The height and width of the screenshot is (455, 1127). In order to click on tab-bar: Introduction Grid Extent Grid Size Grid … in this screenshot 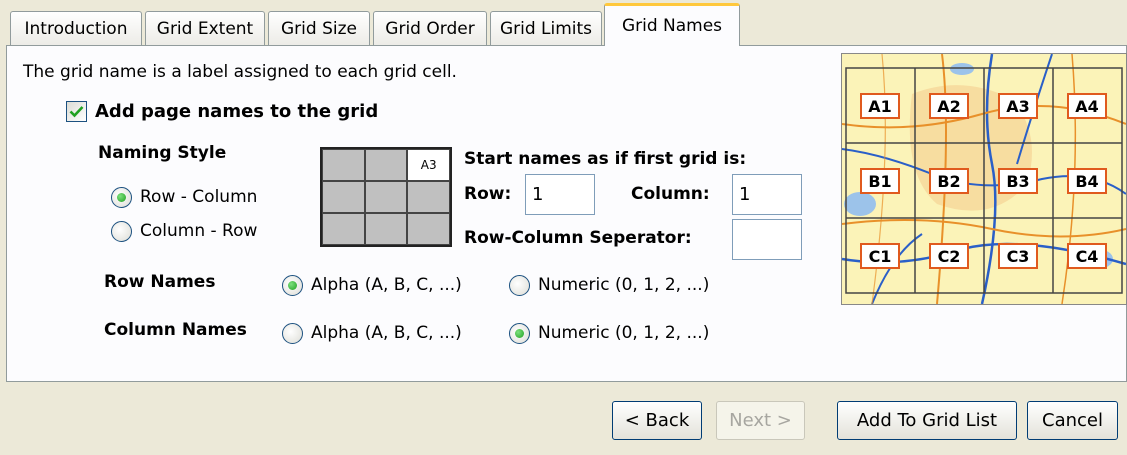, I will do `click(563, 23)`.